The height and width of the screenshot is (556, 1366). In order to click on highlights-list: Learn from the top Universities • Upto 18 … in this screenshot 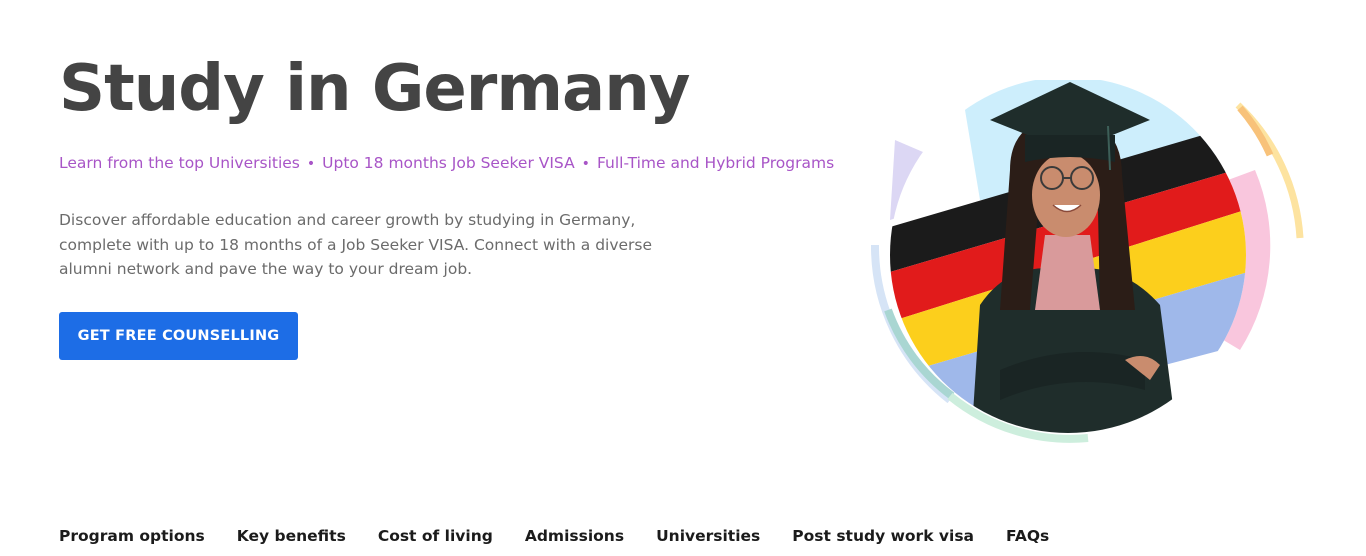, I will do `click(446, 163)`.